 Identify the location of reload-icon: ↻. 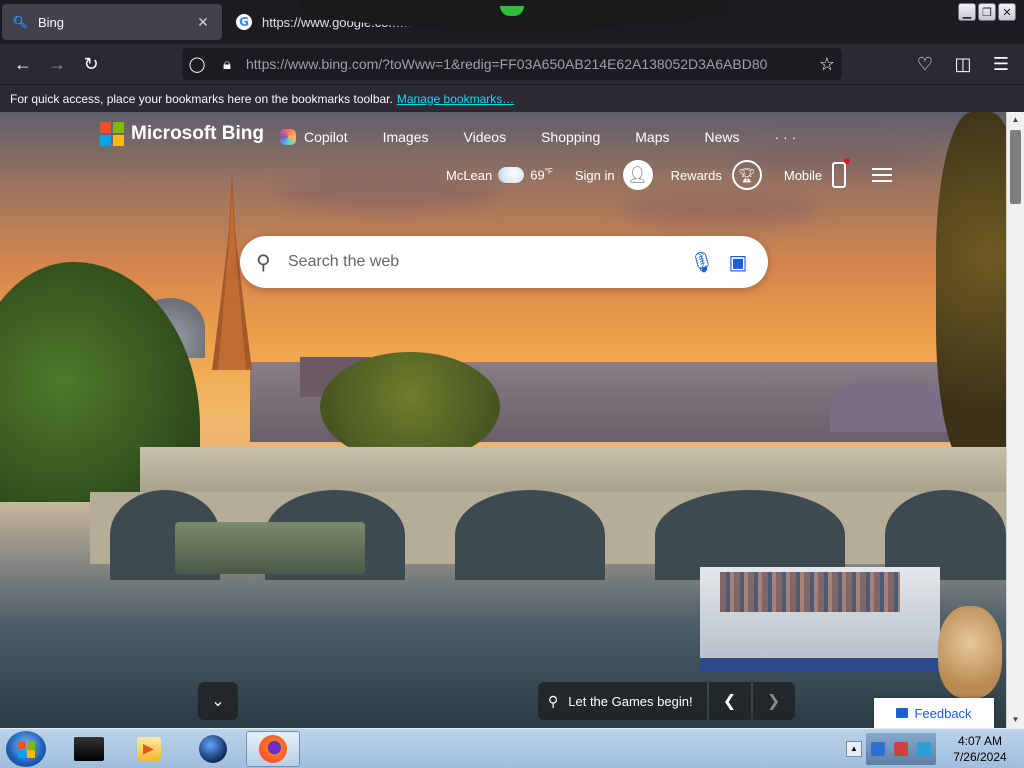
(91, 64).